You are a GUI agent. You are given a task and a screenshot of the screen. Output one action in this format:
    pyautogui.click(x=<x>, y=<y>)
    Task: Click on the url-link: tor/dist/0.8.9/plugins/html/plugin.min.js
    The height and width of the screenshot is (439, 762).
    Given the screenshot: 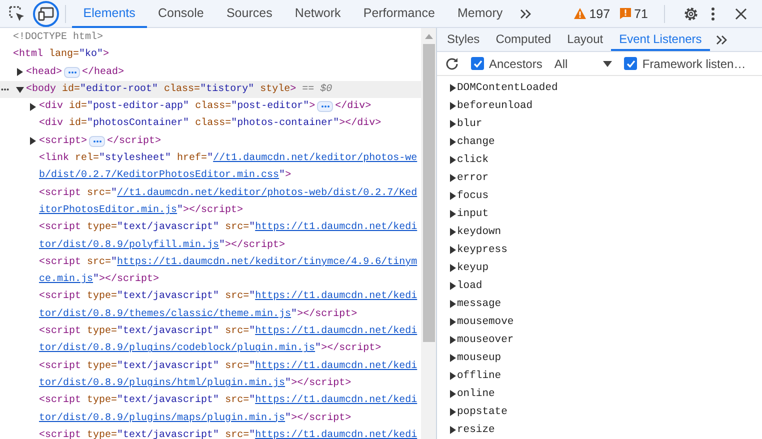 What is the action you would take?
    pyautogui.click(x=162, y=383)
    